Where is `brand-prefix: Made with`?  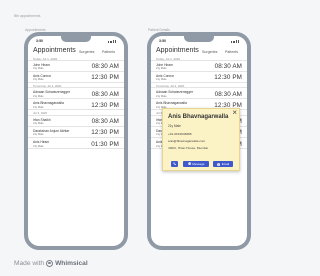 brand-prefix: Made with is located at coordinates (29, 263).